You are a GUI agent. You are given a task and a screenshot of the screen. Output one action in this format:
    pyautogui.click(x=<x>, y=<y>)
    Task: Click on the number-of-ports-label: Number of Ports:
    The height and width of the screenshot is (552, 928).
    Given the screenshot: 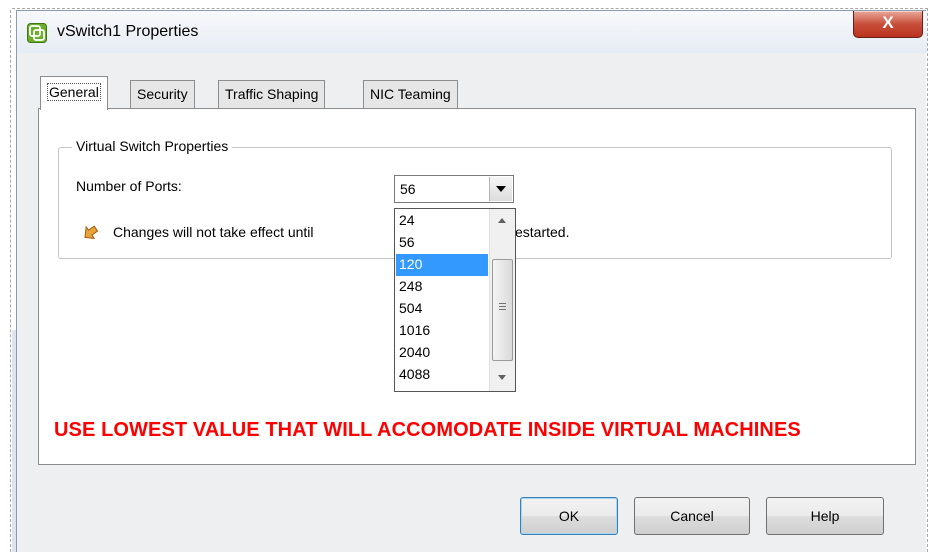 What is the action you would take?
    pyautogui.click(x=129, y=186)
    